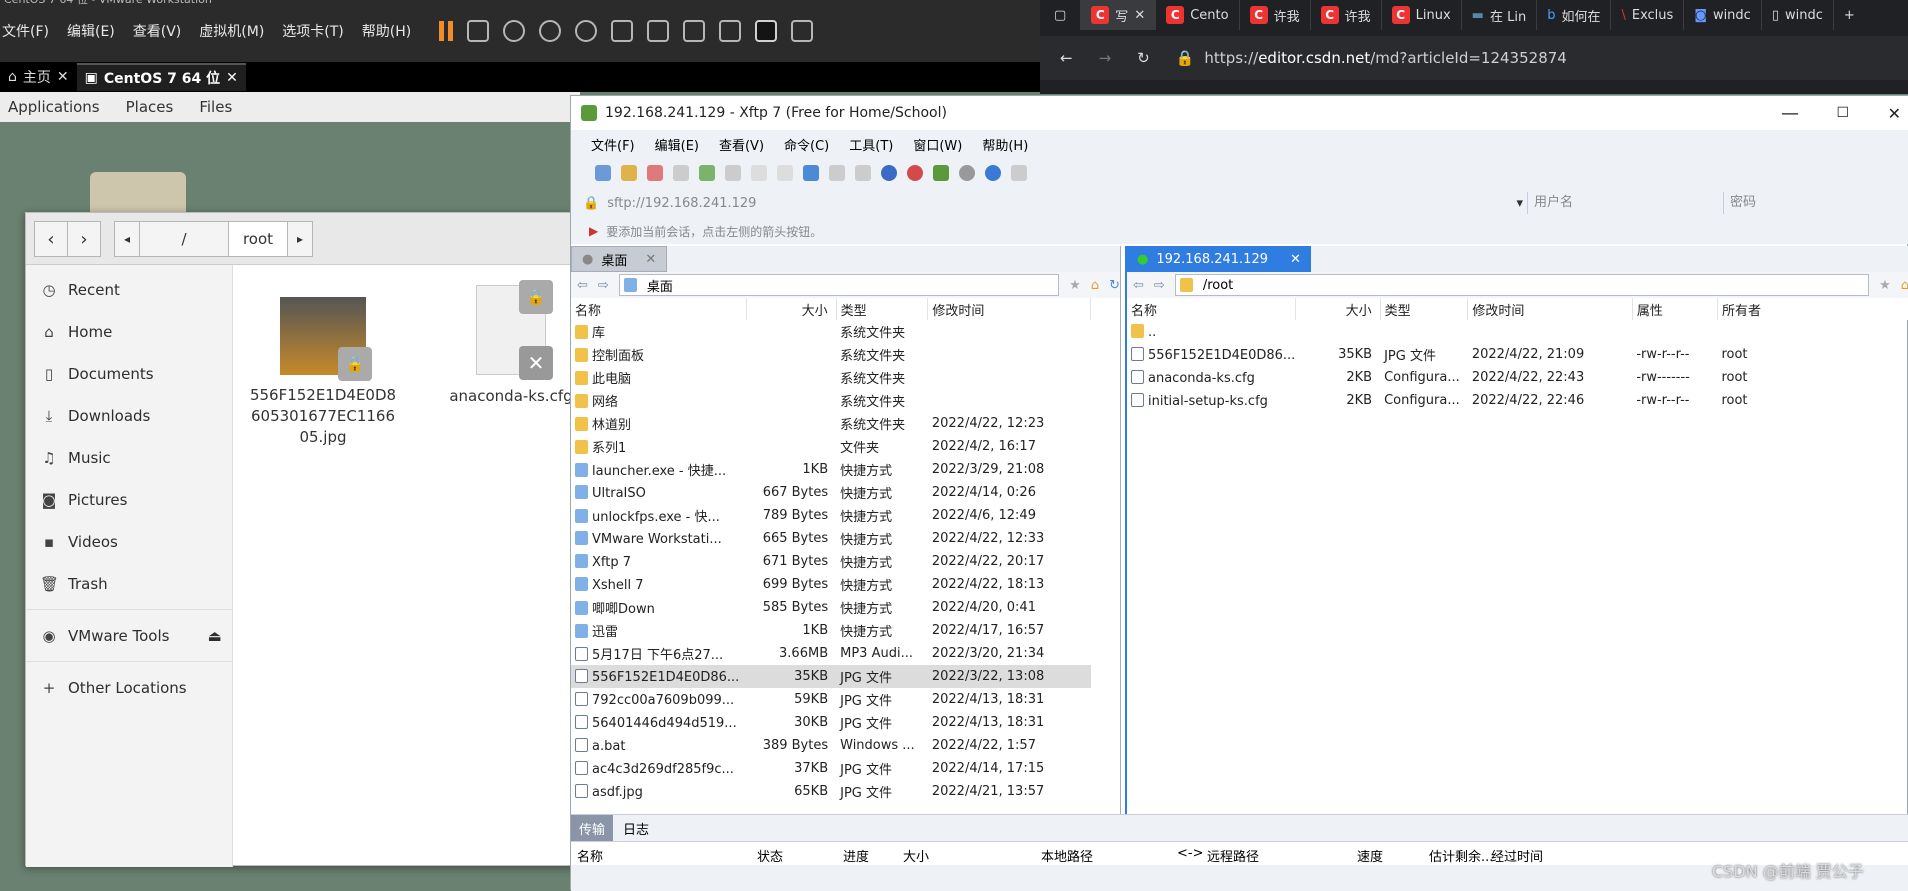 This screenshot has width=1908, height=891. Describe the element at coordinates (629, 173) in the screenshot. I see `open-folder-icon` at that location.